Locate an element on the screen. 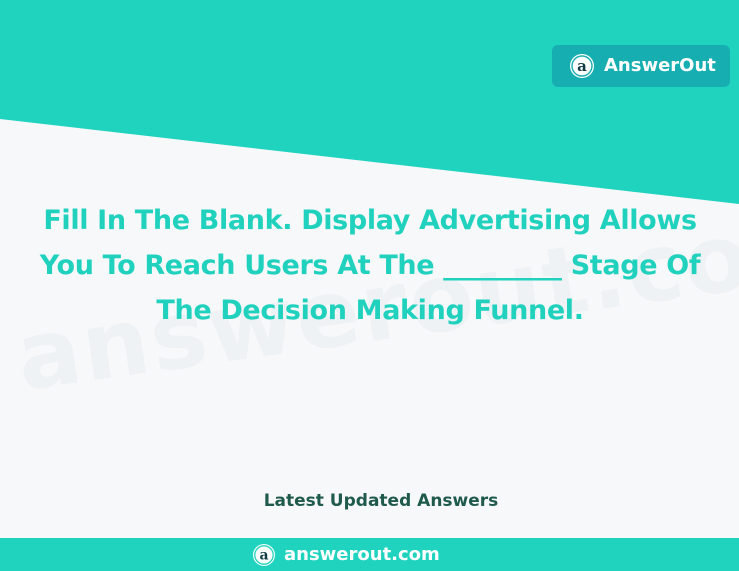 This screenshot has height=571, width=739. latest-updated-answers-heading: Latest Updated Answers is located at coordinates (381, 501).